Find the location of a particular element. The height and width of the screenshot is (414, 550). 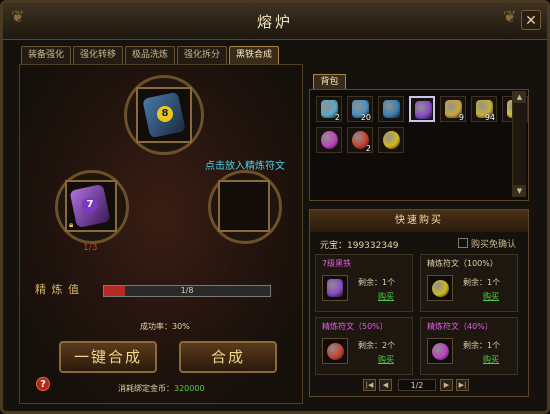

cost-text: 消耗绑定金币：320000 is located at coordinates (161, 388).